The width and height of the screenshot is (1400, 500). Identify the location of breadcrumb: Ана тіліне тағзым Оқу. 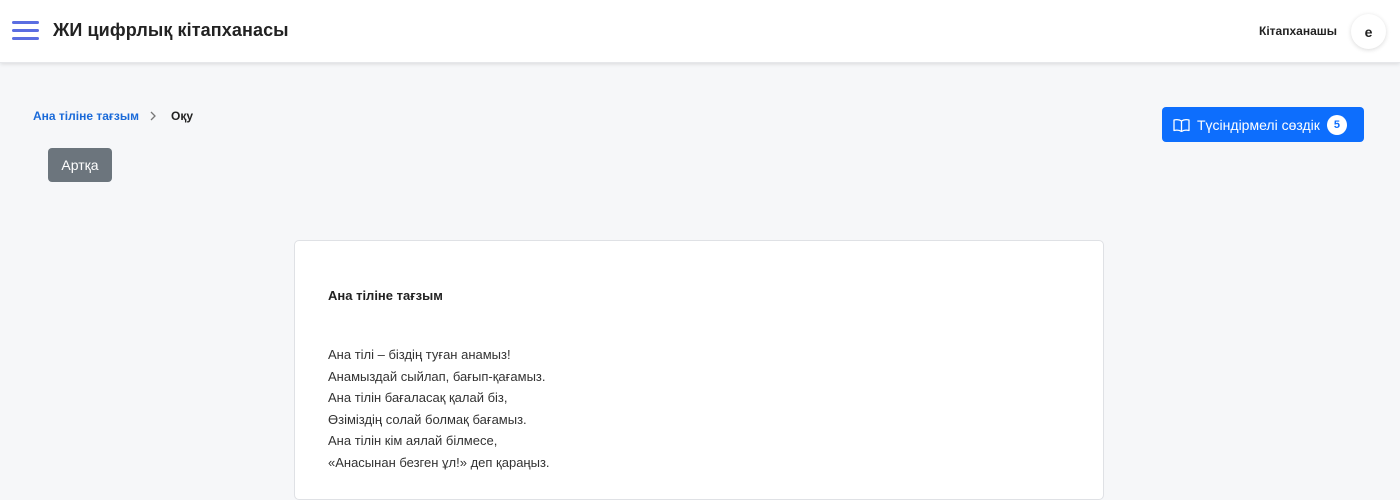
(113, 116).